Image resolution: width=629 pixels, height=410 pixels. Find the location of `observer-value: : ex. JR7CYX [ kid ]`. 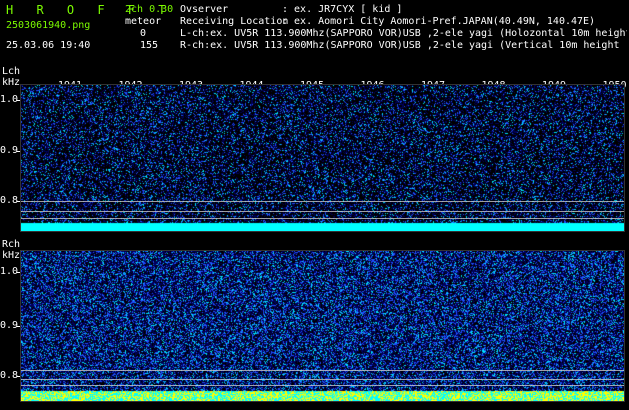

observer-value: : ex. JR7CYX [ kid ] is located at coordinates (342, 9).